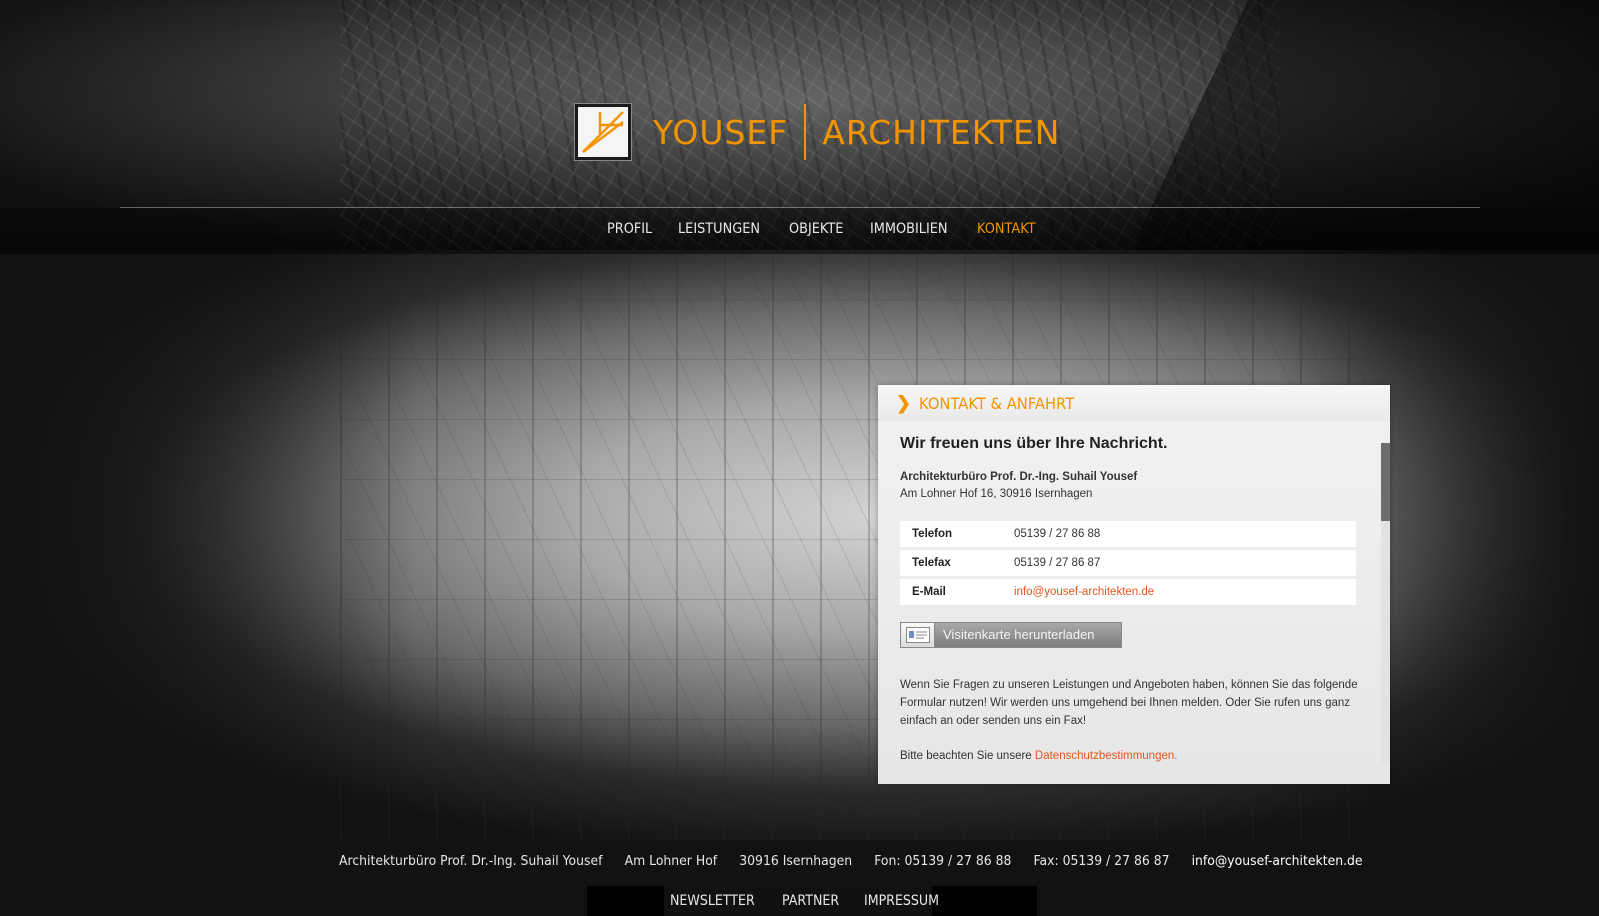 This screenshot has height=916, width=1599. I want to click on table-row: E-Mail info@yousef-architekten.de, so click(1128, 592).